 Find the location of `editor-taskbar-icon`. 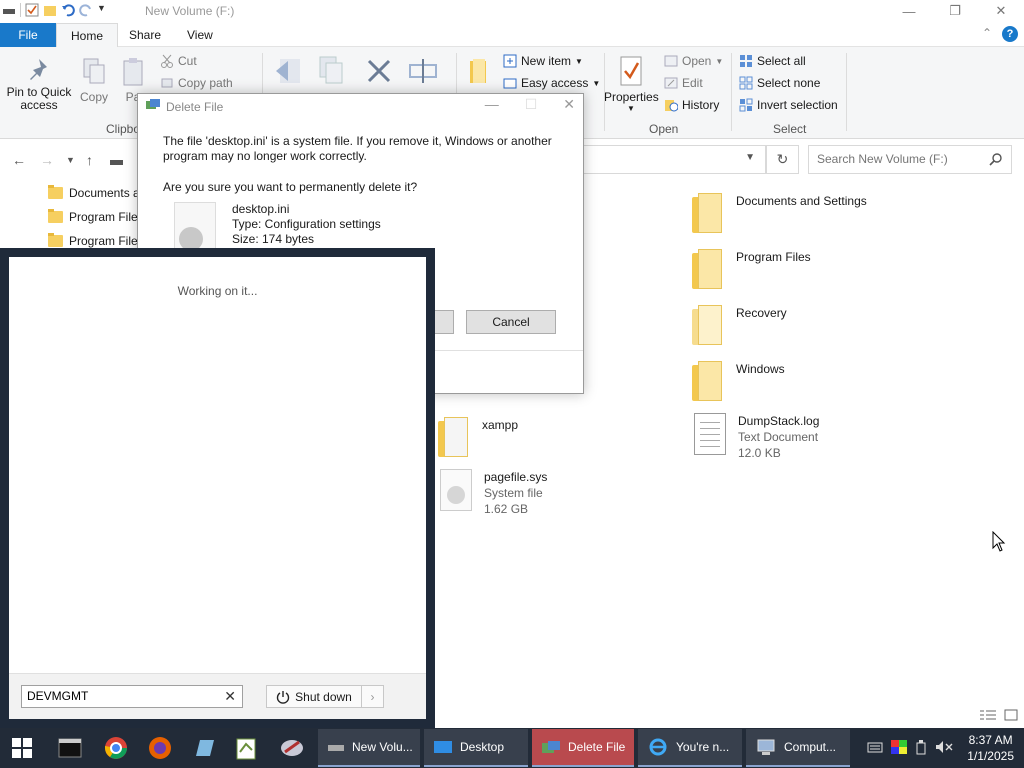

editor-taskbar-icon is located at coordinates (246, 748).